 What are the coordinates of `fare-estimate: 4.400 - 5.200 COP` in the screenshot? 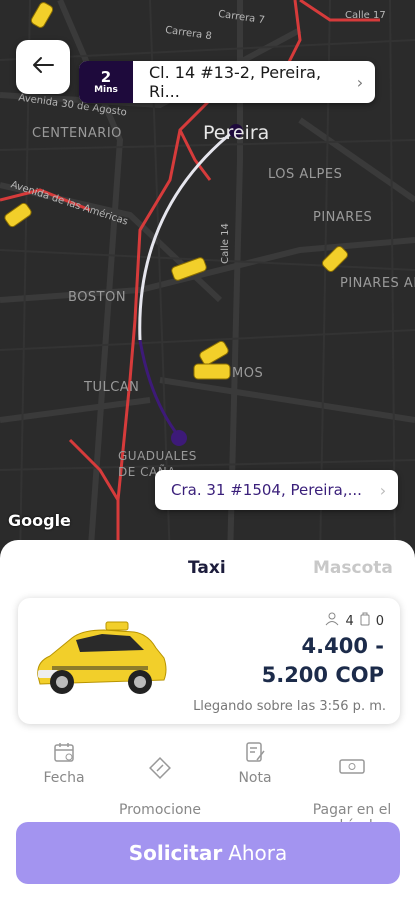 It's located at (323, 661).